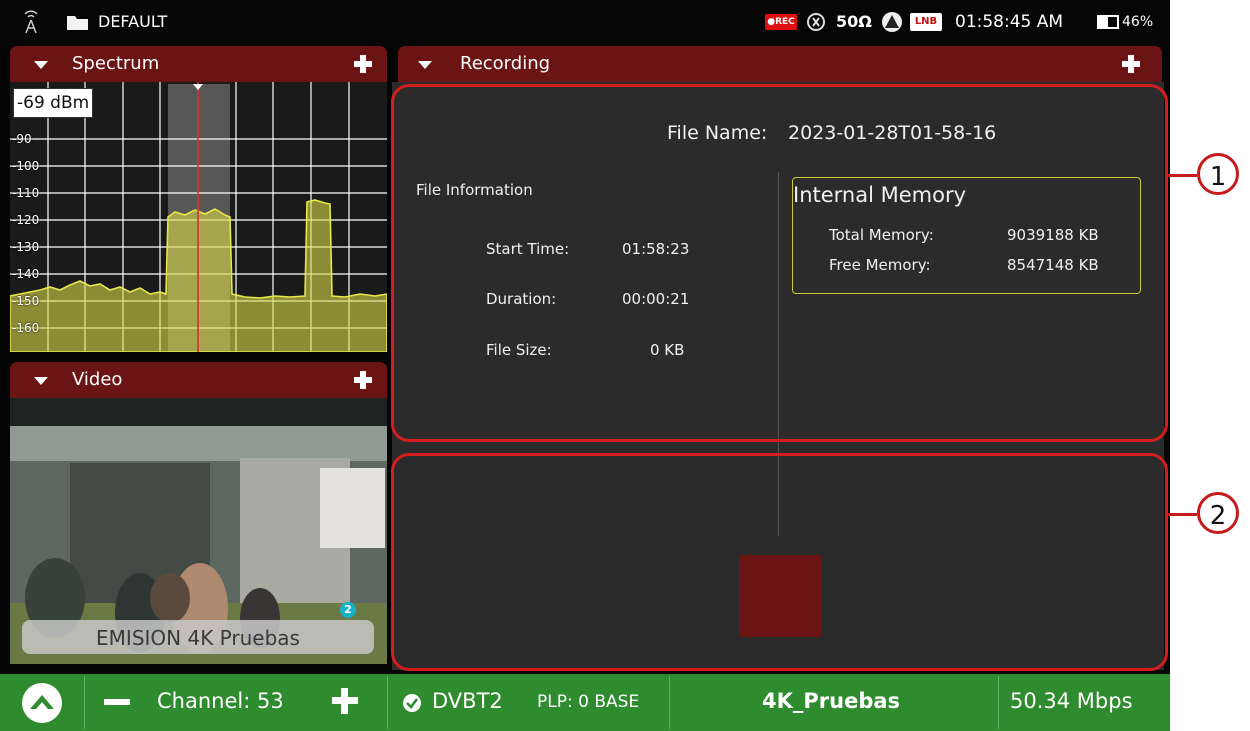 The height and width of the screenshot is (731, 1250). I want to click on antenna-icon, so click(31, 22).